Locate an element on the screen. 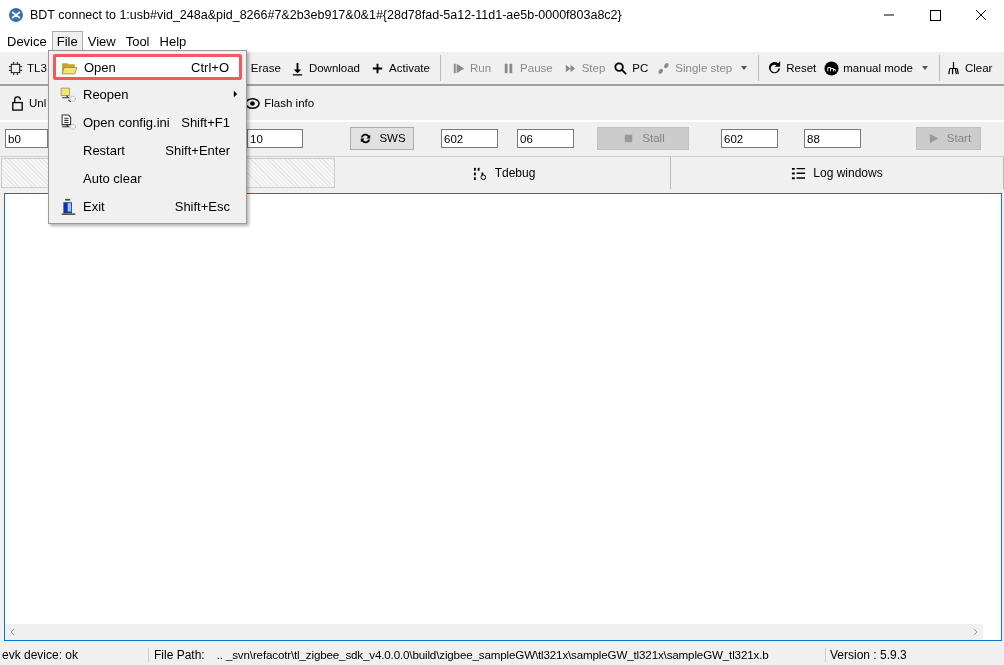 This screenshot has height=665, width=1004. toolbar-button: Reset is located at coordinates (792, 68).